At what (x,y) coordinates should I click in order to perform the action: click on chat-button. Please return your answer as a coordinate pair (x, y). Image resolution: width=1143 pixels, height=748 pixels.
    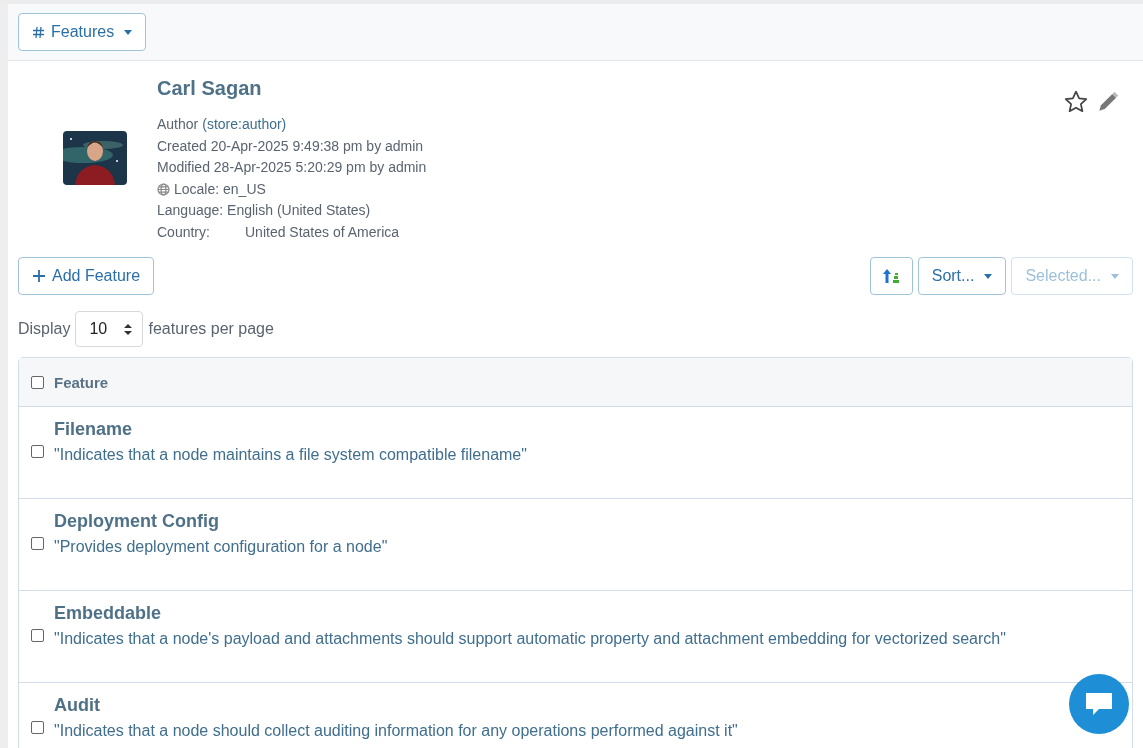
    Looking at the image, I should click on (1099, 704).